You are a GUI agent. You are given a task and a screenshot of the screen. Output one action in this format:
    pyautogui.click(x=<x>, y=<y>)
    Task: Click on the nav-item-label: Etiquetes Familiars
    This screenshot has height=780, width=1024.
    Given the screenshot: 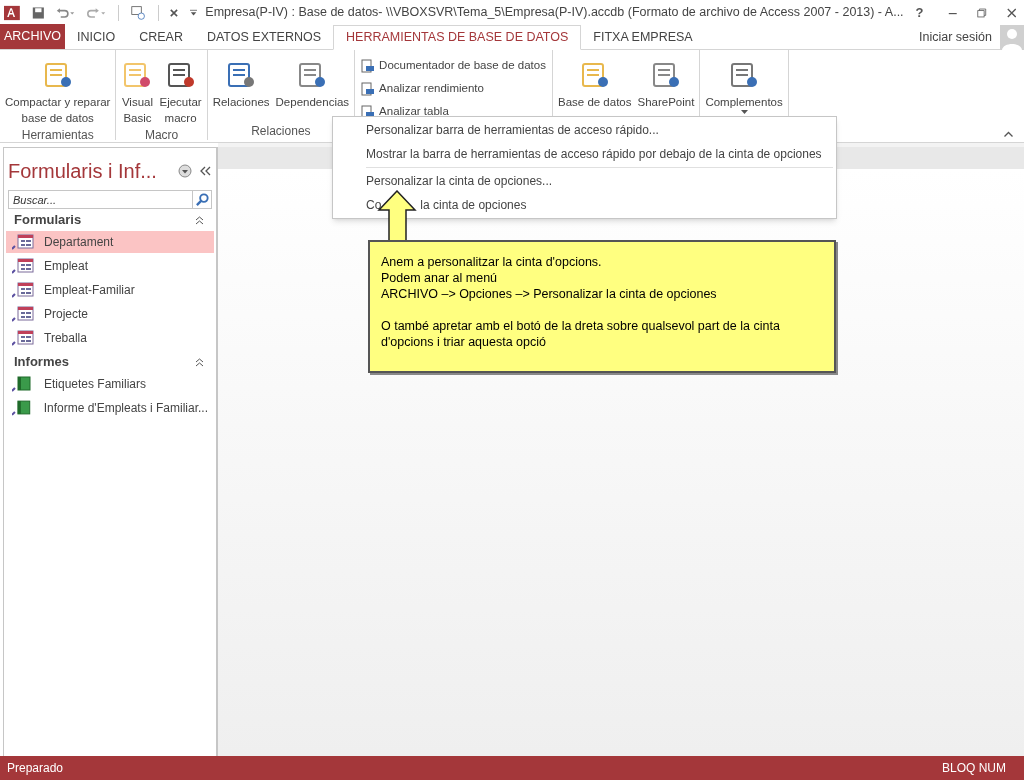 What is the action you would take?
    pyautogui.click(x=95, y=384)
    